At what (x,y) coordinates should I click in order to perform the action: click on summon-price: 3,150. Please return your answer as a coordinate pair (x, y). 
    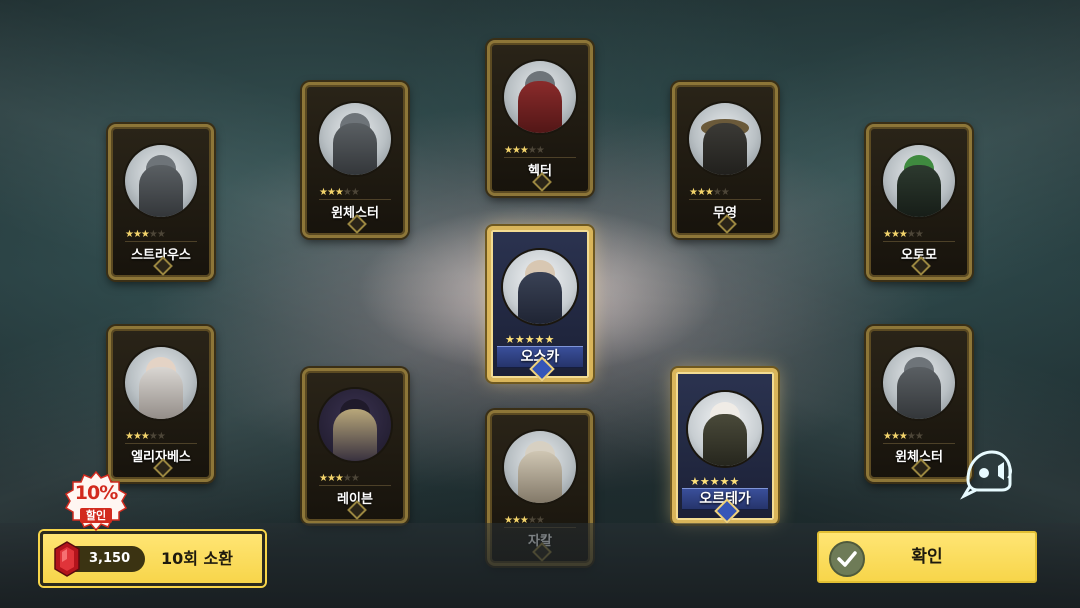
    Looking at the image, I should click on (110, 558).